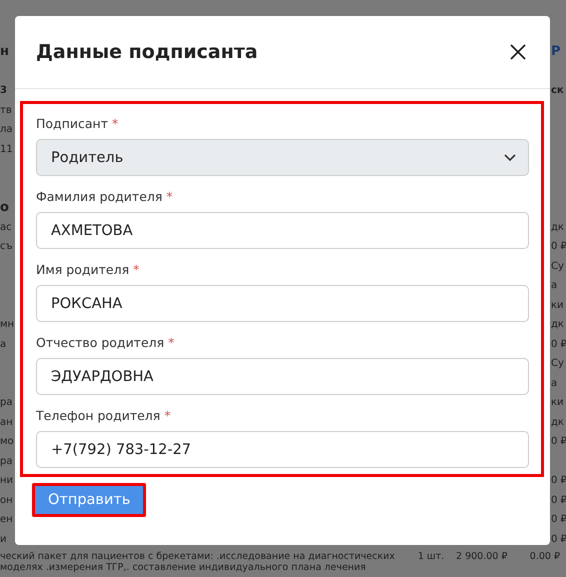 The image size is (566, 577). What do you see at coordinates (557, 91) in the screenshot?
I see `background-text: ск` at bounding box center [557, 91].